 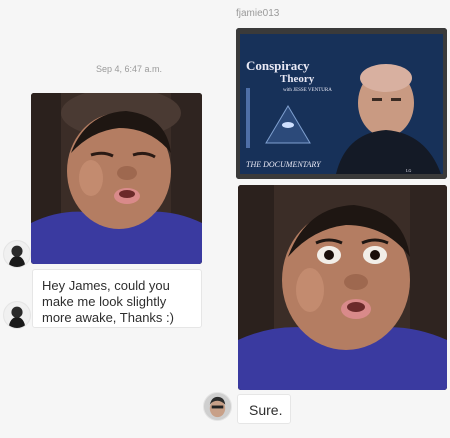 What do you see at coordinates (258, 13) in the screenshot?
I see `sender-username: fjamie013` at bounding box center [258, 13].